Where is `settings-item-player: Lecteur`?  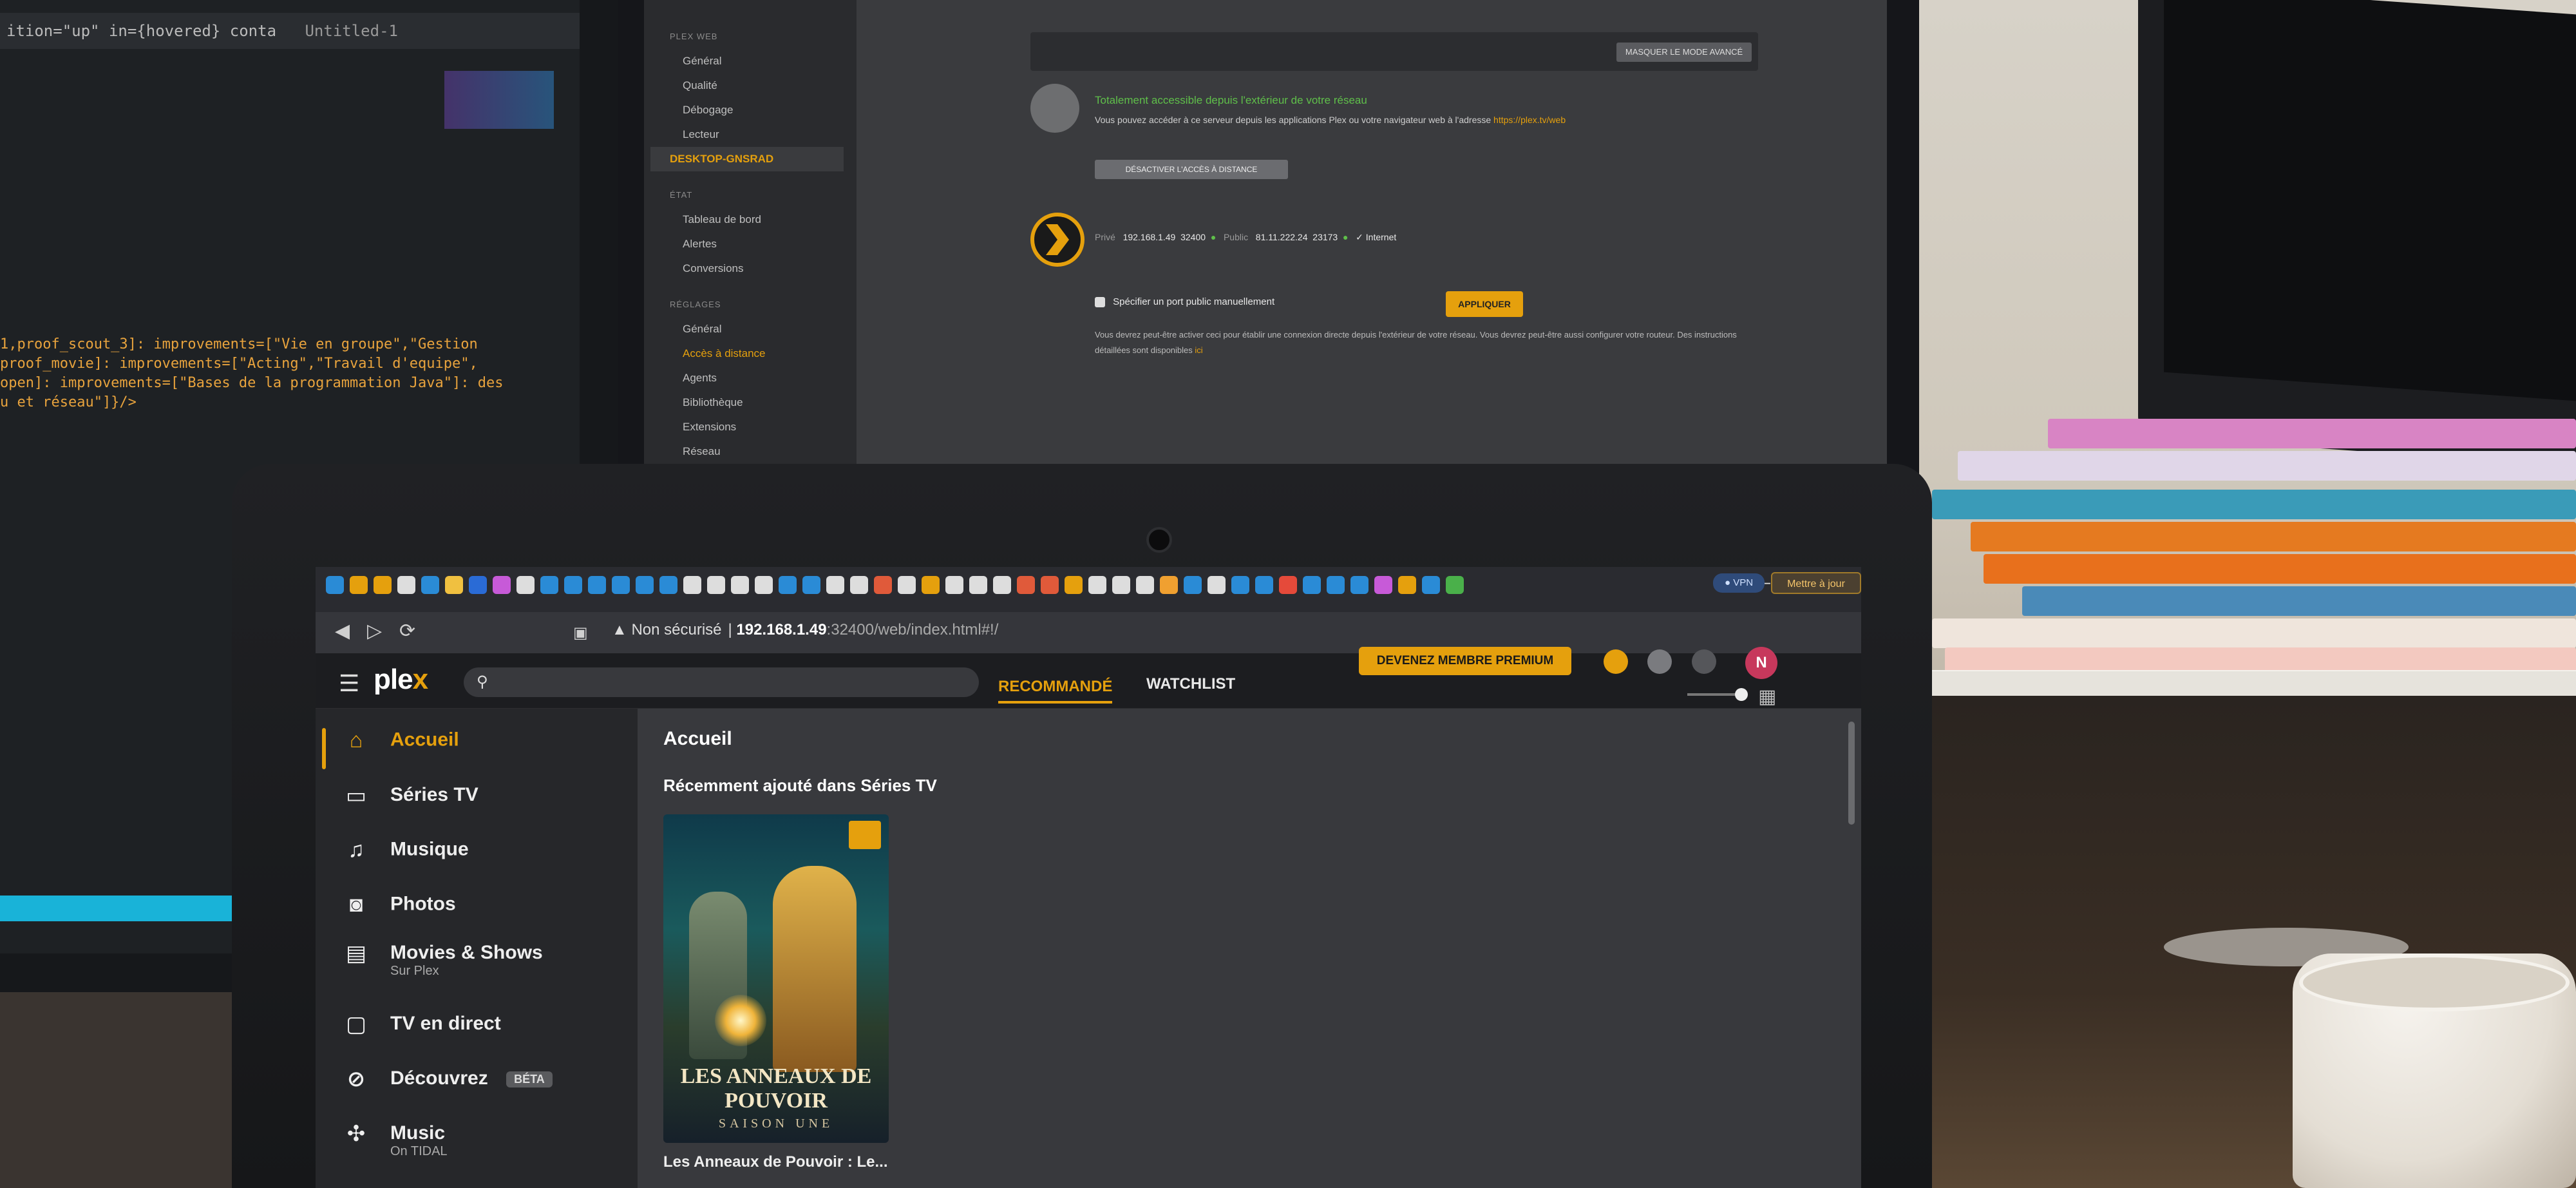
settings-item-player: Lecteur is located at coordinates (763, 134).